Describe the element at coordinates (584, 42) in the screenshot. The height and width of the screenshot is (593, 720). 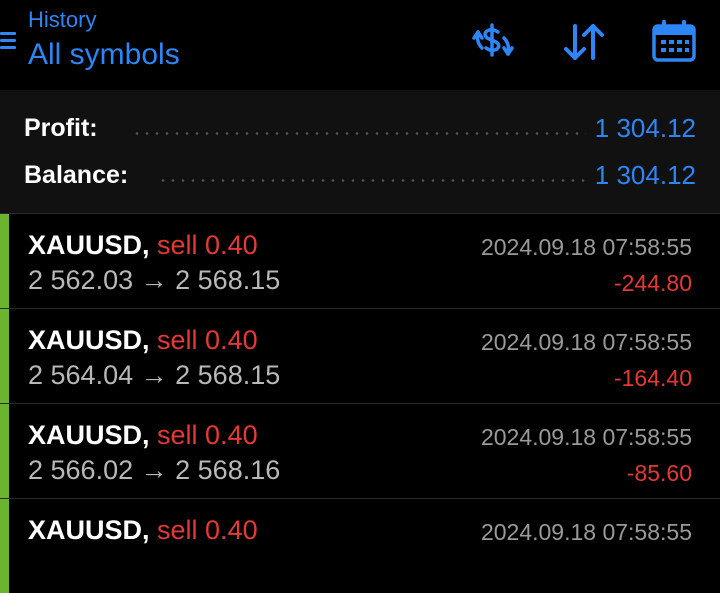
I see `sort-icon` at that location.